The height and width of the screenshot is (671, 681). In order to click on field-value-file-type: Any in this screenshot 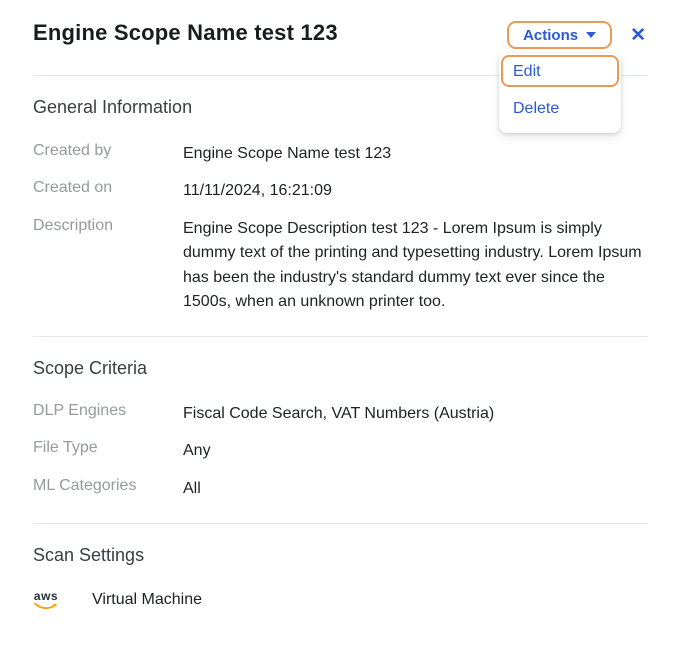, I will do `click(197, 451)`.